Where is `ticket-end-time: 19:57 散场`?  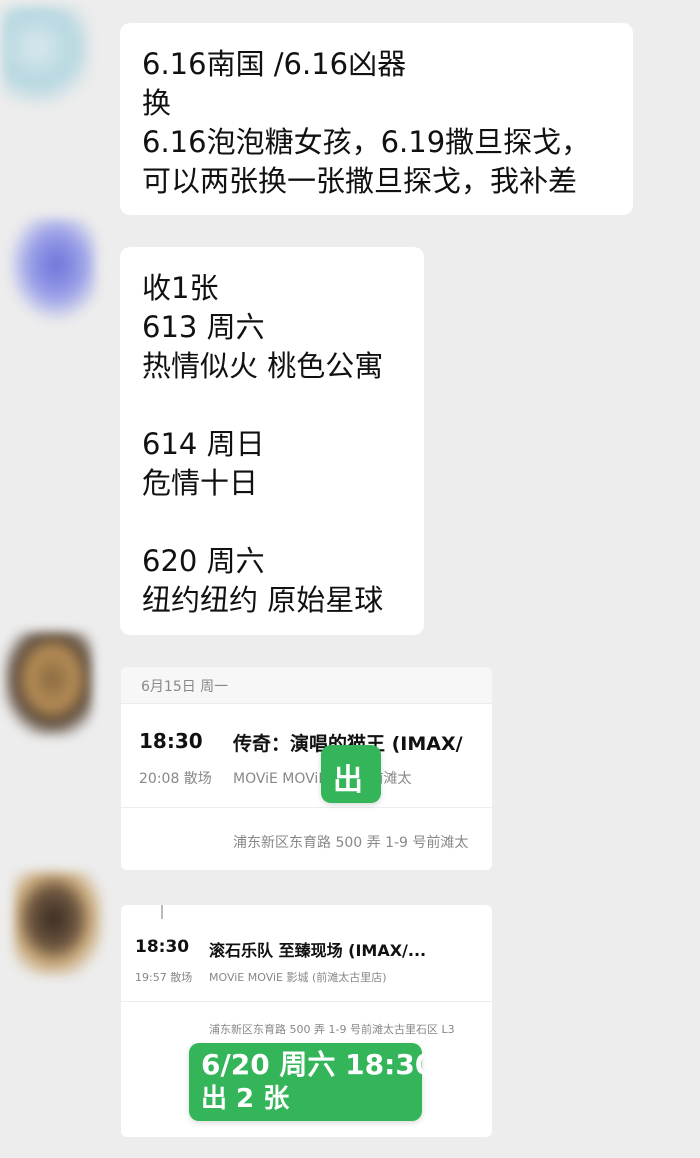
ticket-end-time: 19:57 散场 is located at coordinates (164, 977).